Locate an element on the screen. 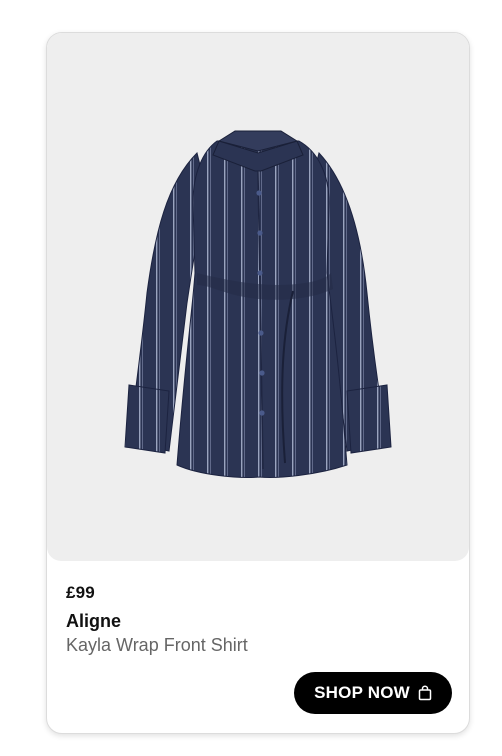 The width and height of the screenshot is (502, 756). product-price: £99 is located at coordinates (80, 592).